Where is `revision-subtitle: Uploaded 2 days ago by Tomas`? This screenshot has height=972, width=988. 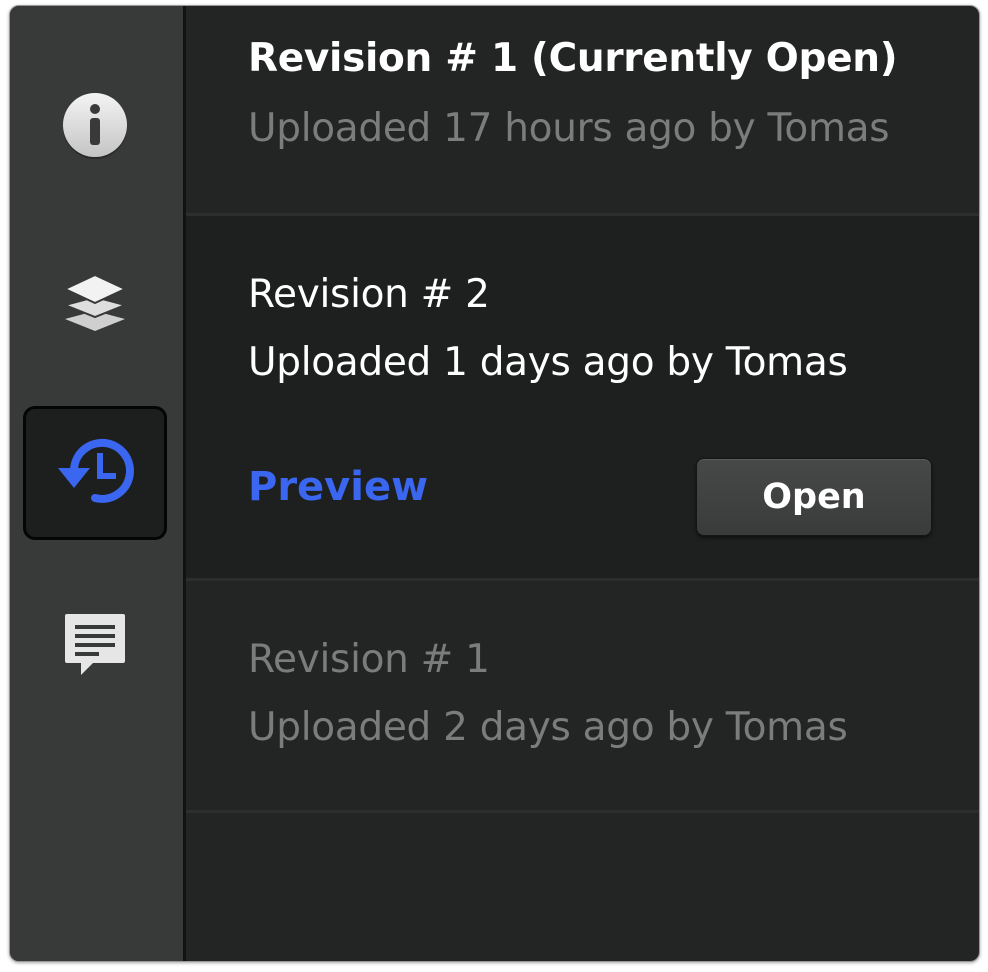 revision-subtitle: Uploaded 2 days ago by Tomas is located at coordinates (548, 727).